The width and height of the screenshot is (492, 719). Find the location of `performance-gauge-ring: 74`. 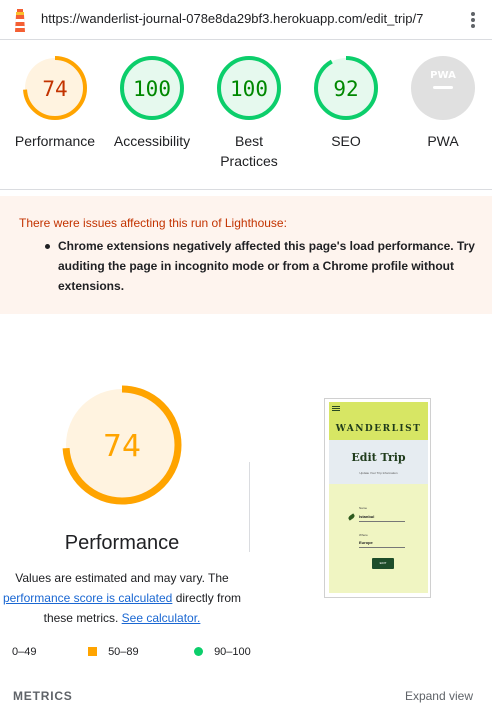

performance-gauge-ring: 74 is located at coordinates (55, 88).